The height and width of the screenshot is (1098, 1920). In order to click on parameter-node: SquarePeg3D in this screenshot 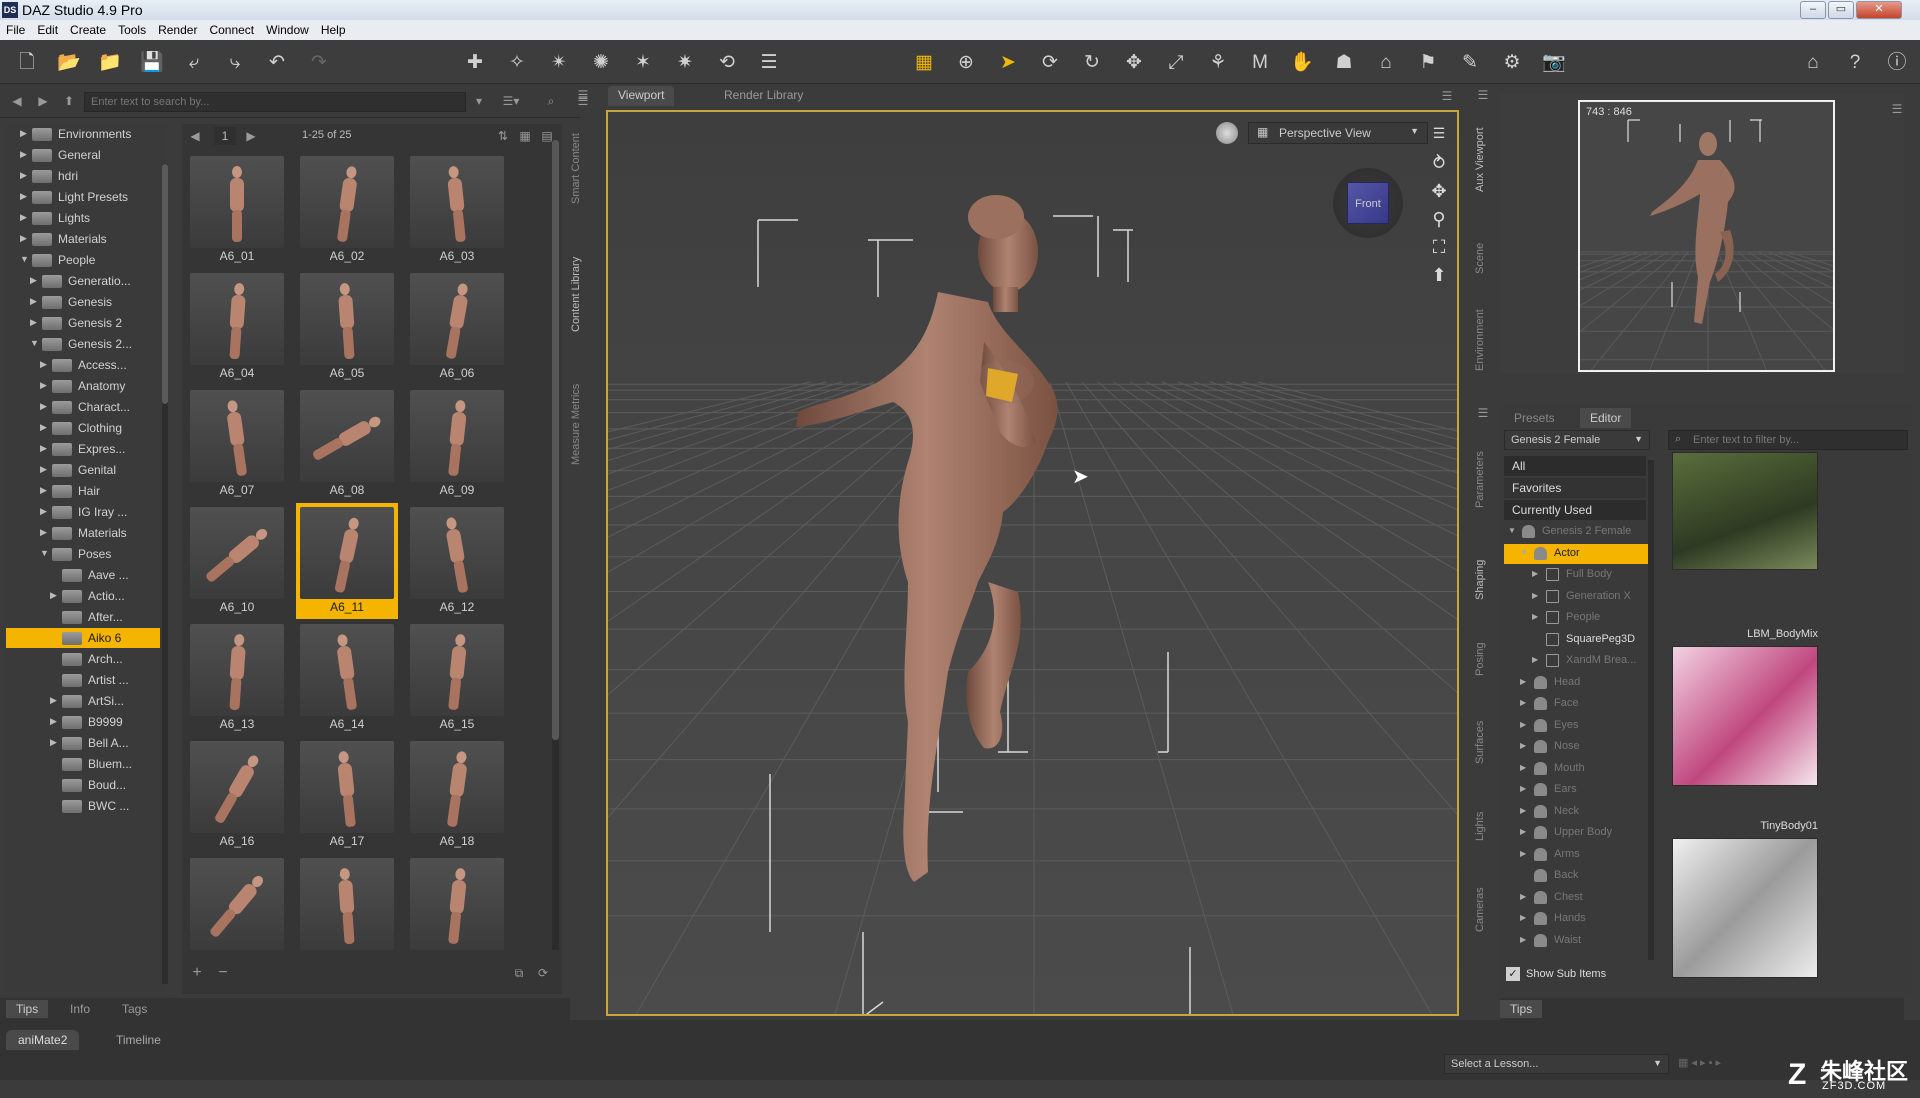, I will do `click(1576, 640)`.